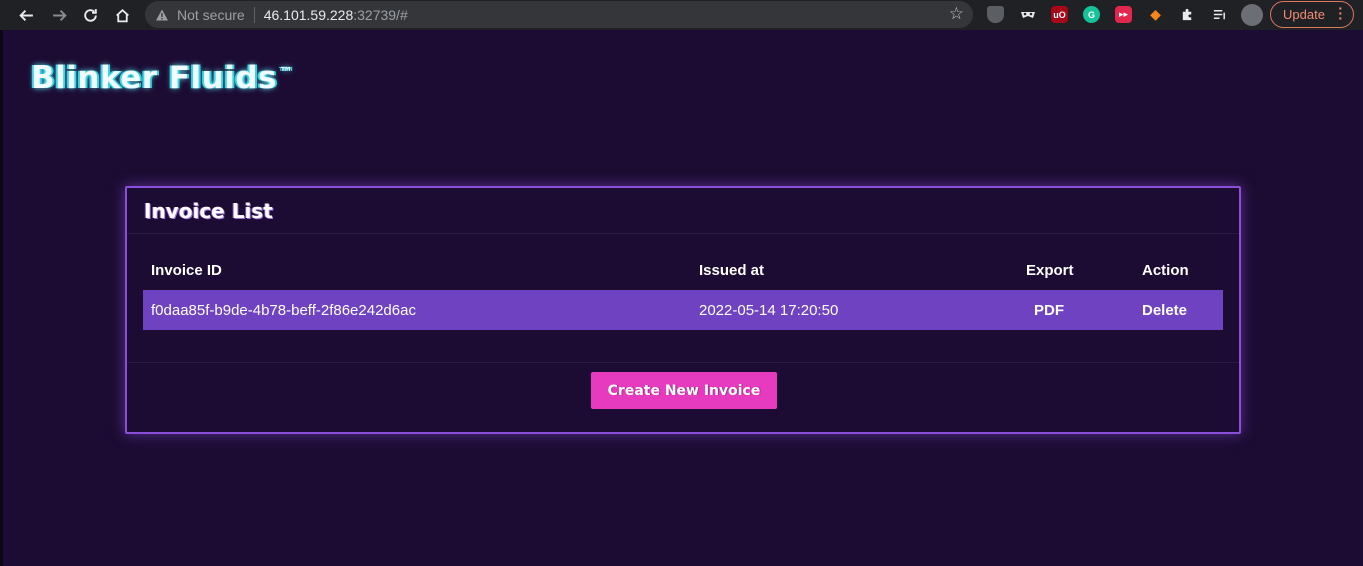 The height and width of the screenshot is (566, 1363). I want to click on grammarly-icon: G, so click(1091, 14).